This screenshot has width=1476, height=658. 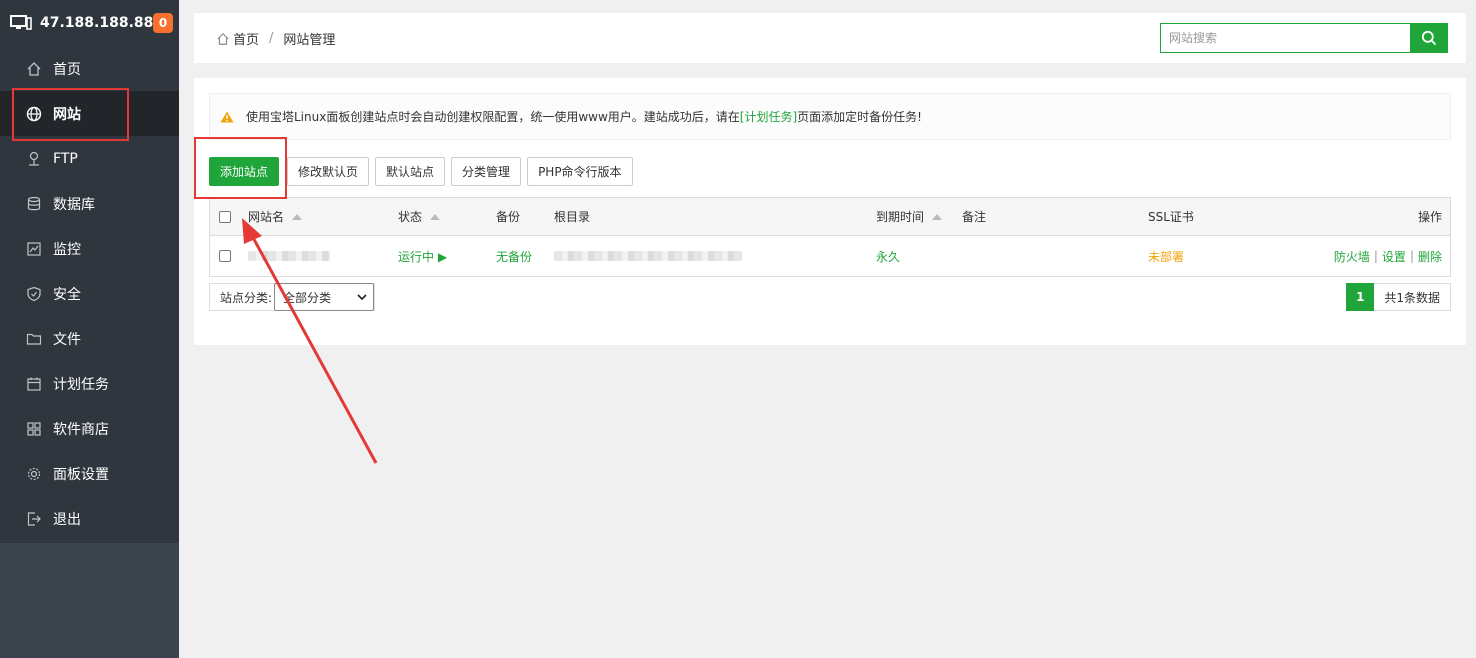 I want to click on sidebar-item-ftp: FTP, so click(x=89, y=158).